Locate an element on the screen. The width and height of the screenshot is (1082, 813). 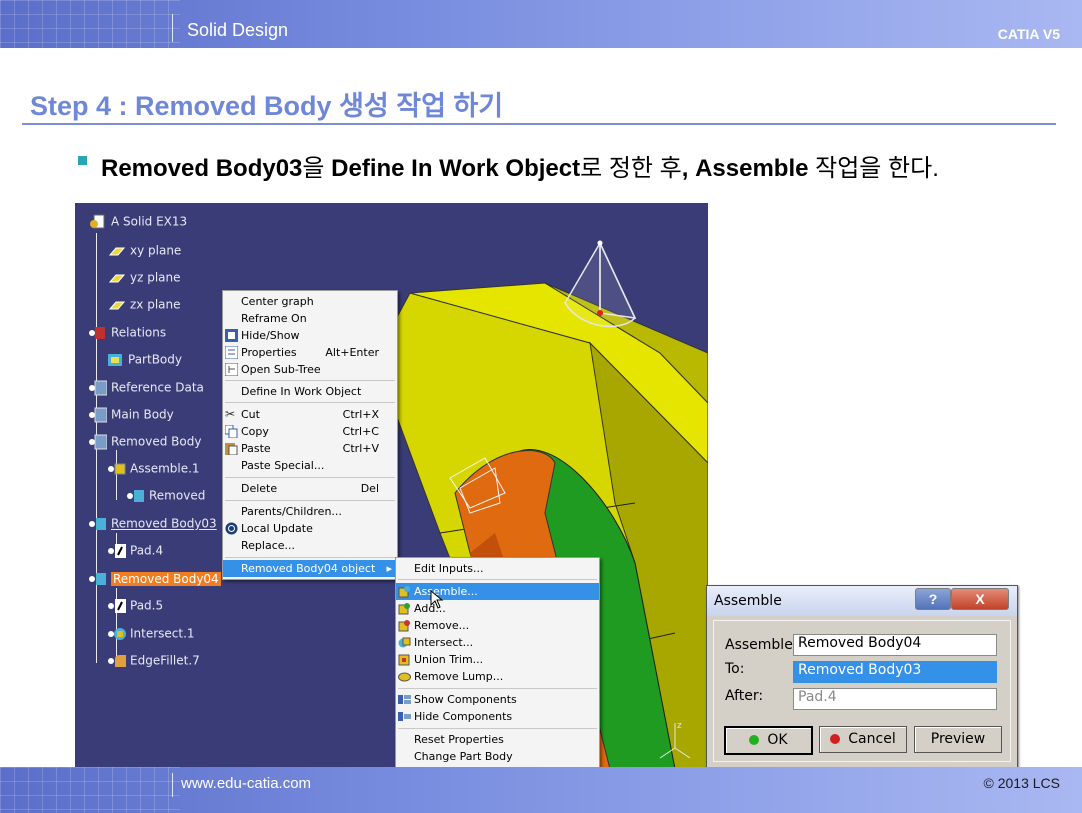
assemble-field: Removed Body04 is located at coordinates (895, 645).